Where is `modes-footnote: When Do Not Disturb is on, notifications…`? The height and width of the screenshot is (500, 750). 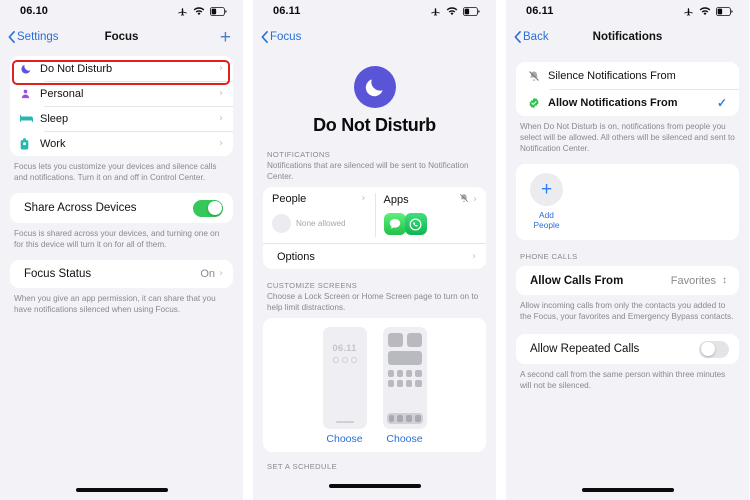
modes-footnote: When Do Not Disturb is on, notifications… is located at coordinates (627, 138).